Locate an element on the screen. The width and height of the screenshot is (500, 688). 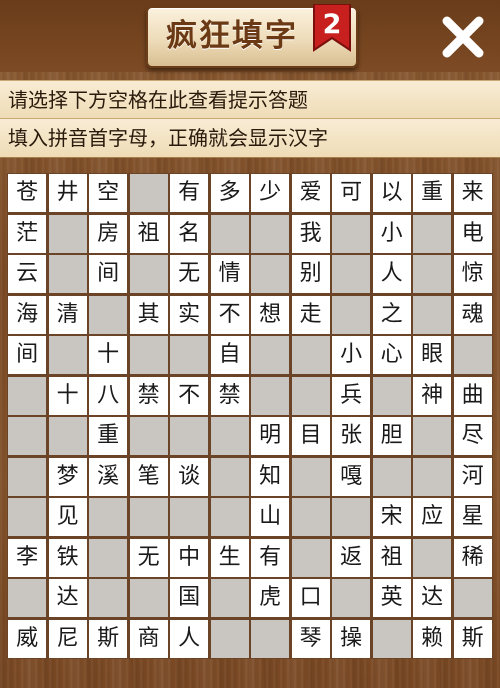
grid-cell: 苍 is located at coordinates (27, 193).